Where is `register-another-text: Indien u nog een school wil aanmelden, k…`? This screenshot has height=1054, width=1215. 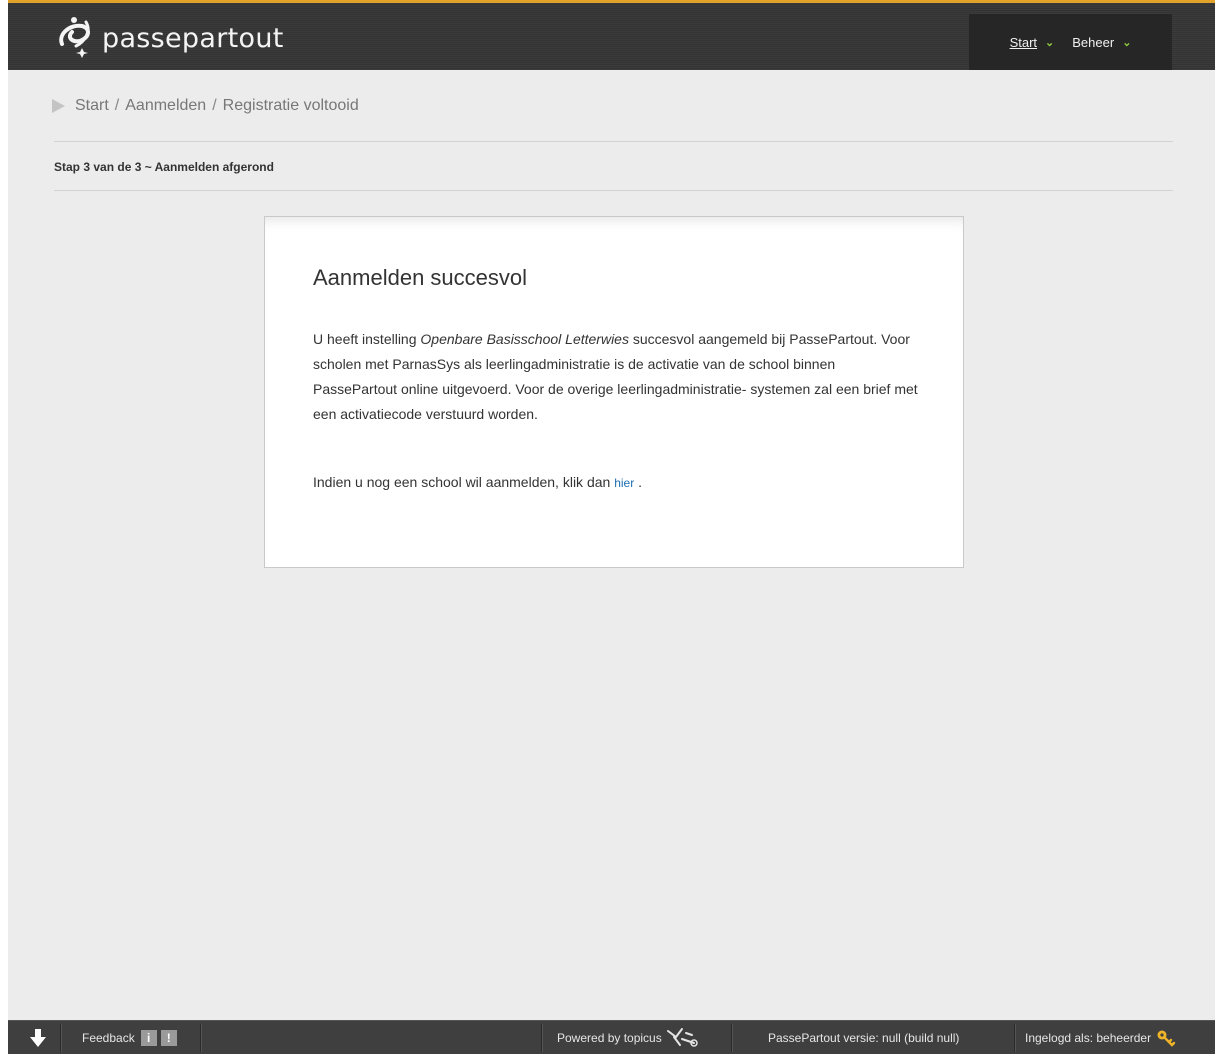 register-another-text: Indien u nog een school wil aanmelden, k… is located at coordinates (477, 482).